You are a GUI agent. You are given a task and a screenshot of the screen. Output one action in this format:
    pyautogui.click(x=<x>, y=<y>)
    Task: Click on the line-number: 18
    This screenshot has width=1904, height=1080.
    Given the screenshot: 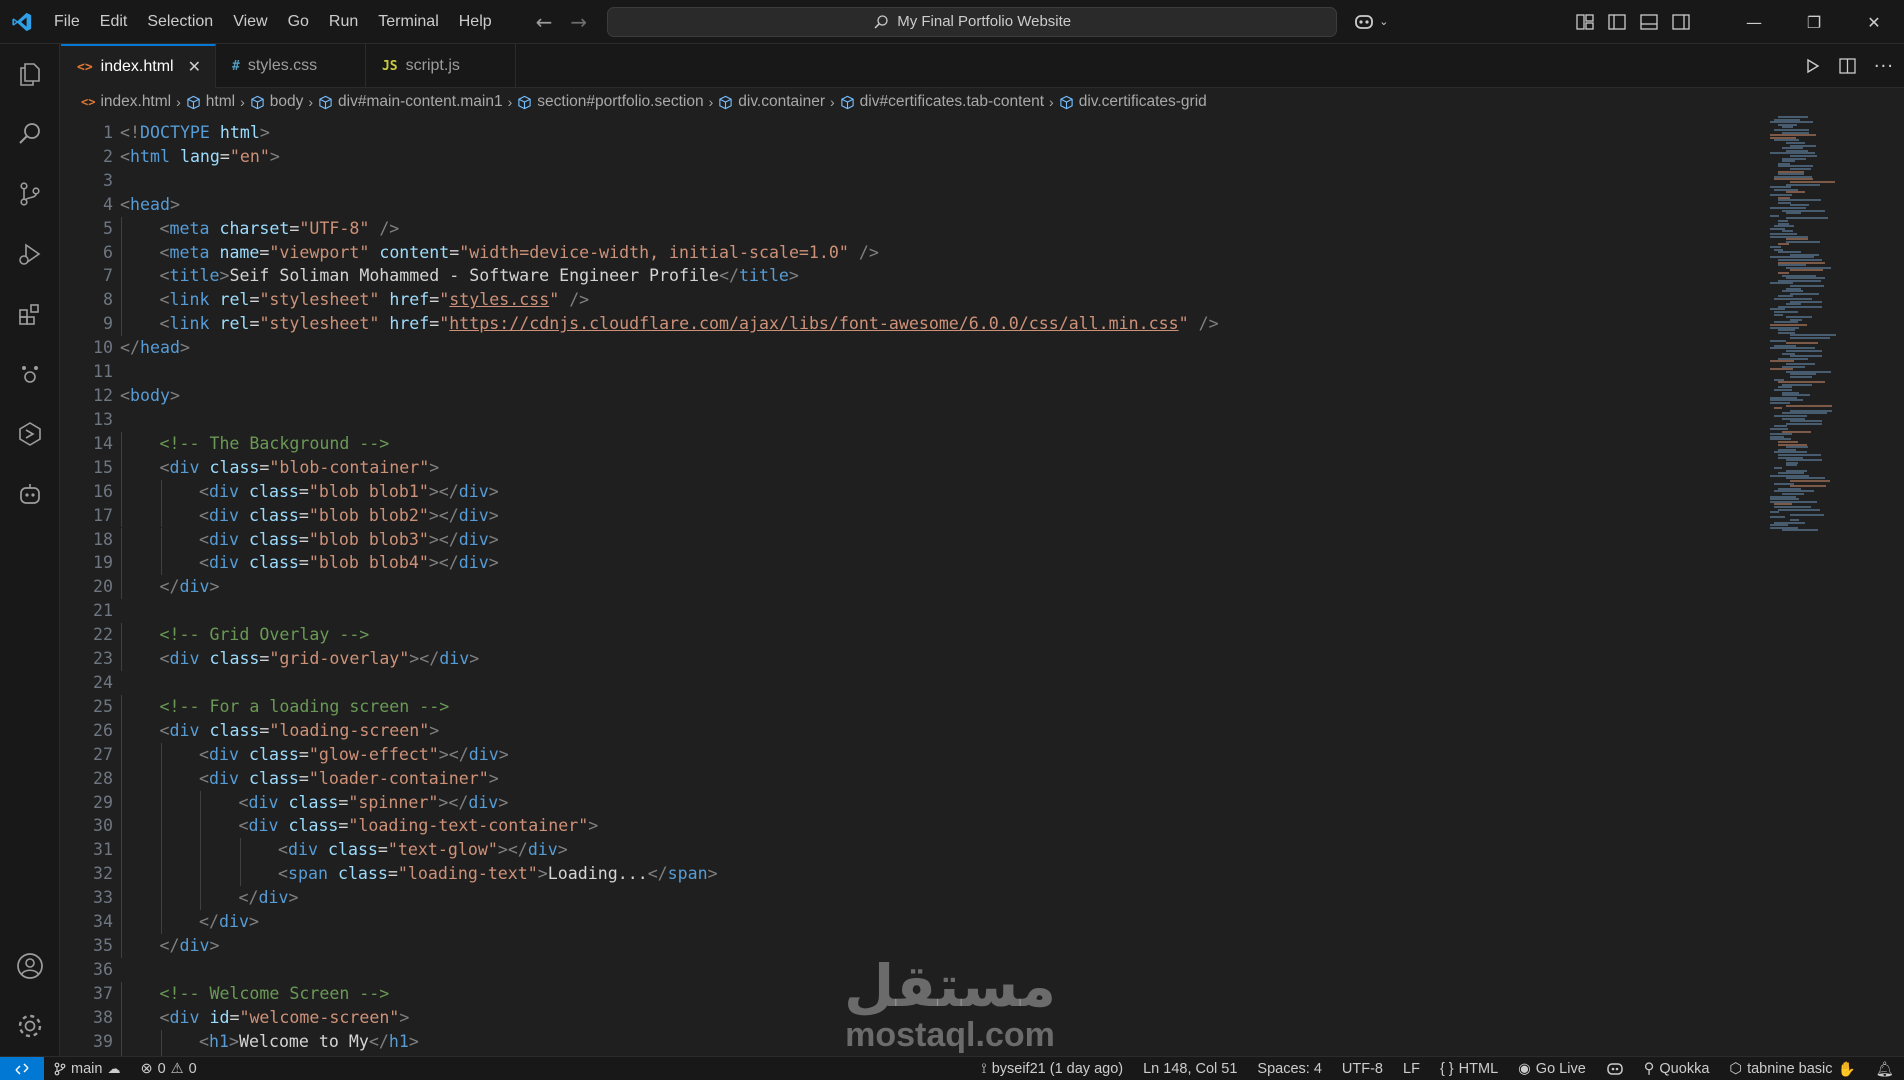 What is the action you would take?
    pyautogui.click(x=87, y=540)
    